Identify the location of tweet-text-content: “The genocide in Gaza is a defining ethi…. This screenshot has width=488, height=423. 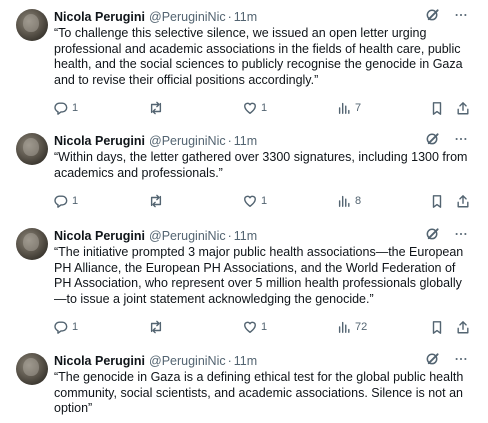
(259, 392).